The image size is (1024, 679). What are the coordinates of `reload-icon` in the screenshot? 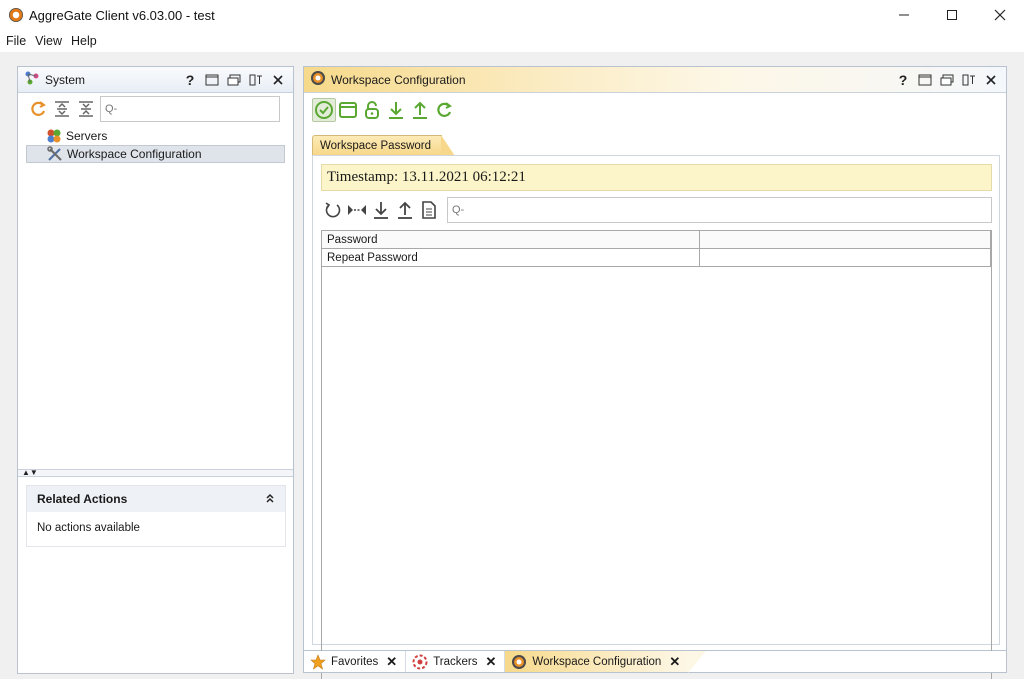 It's located at (333, 210).